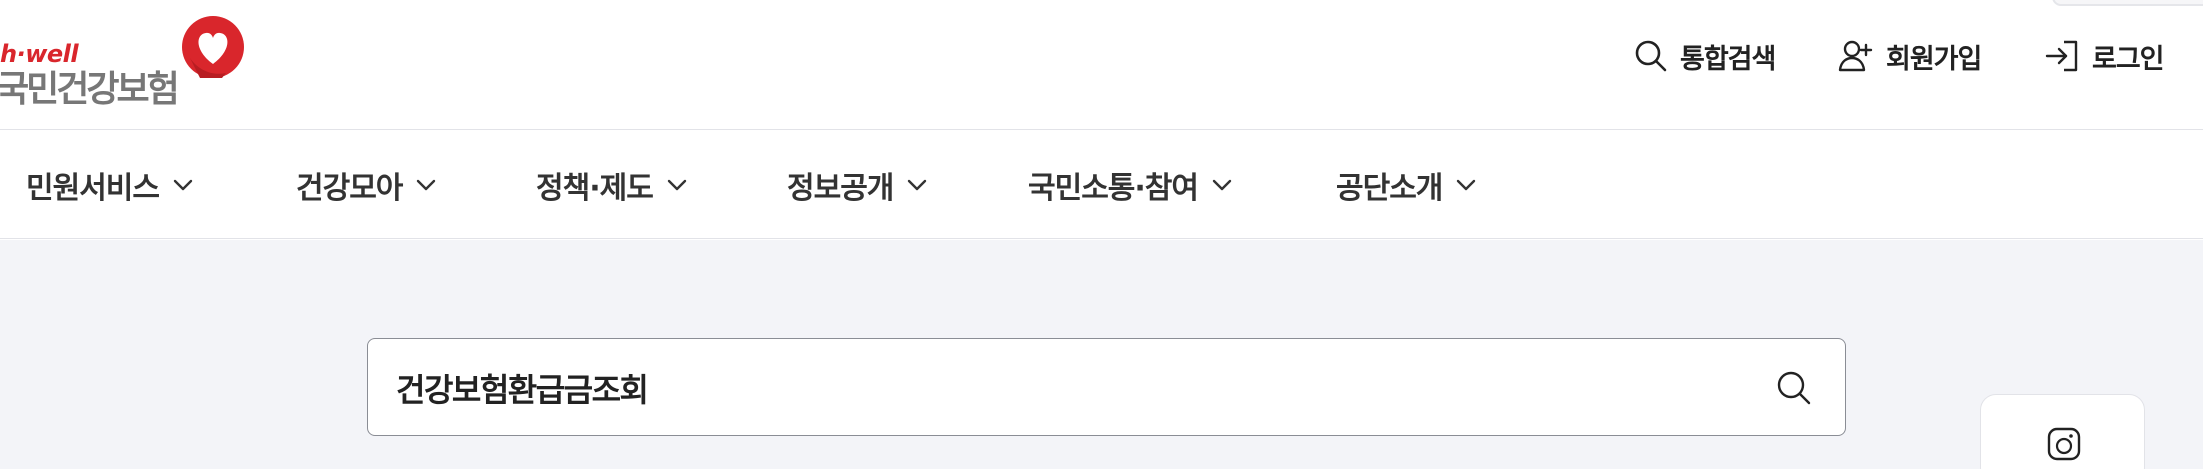 The image size is (2203, 469). I want to click on nav-item-civil-service: 민원서비스, so click(109, 185).